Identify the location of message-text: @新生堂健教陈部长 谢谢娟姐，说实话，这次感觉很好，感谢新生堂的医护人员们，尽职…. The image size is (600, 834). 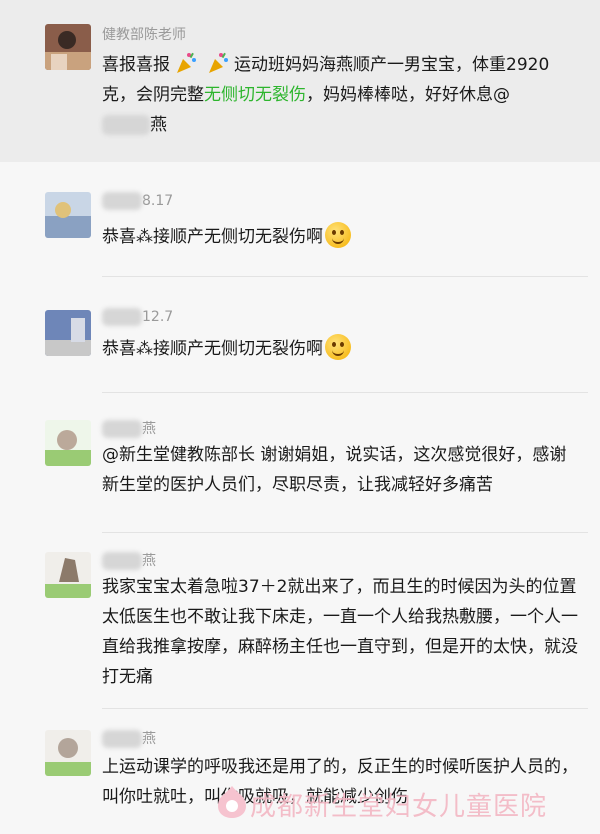
(334, 470).